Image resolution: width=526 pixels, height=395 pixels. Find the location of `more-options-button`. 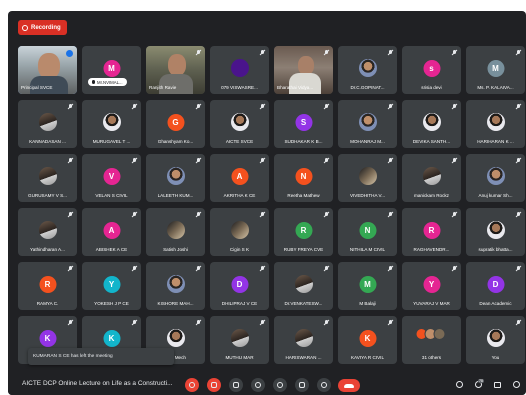

more-options-button is located at coordinates (324, 385).